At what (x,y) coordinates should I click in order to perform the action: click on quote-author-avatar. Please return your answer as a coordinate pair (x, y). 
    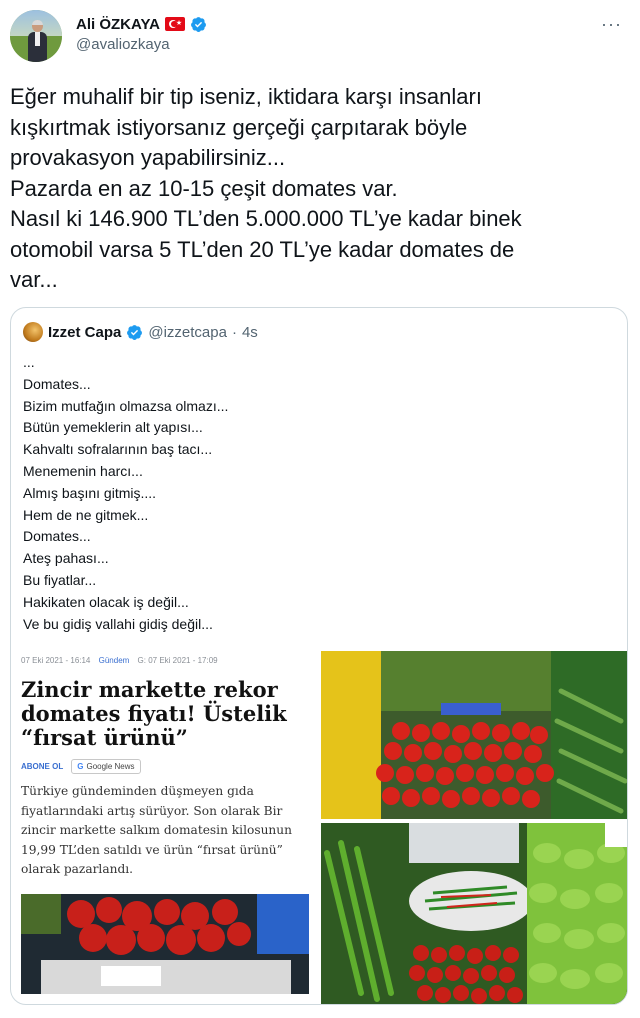
    Looking at the image, I should click on (33, 332).